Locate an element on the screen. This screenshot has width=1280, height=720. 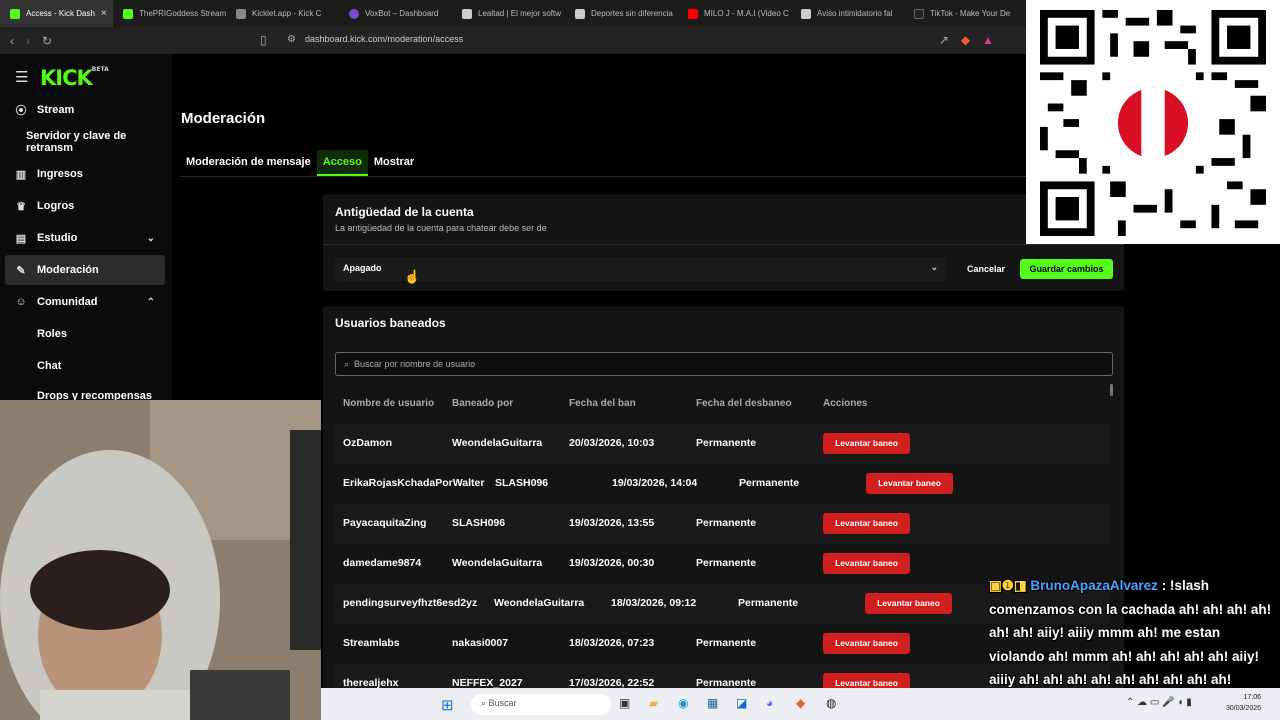
windows-start-icon: ⊞ is located at coordinates (447, 705).